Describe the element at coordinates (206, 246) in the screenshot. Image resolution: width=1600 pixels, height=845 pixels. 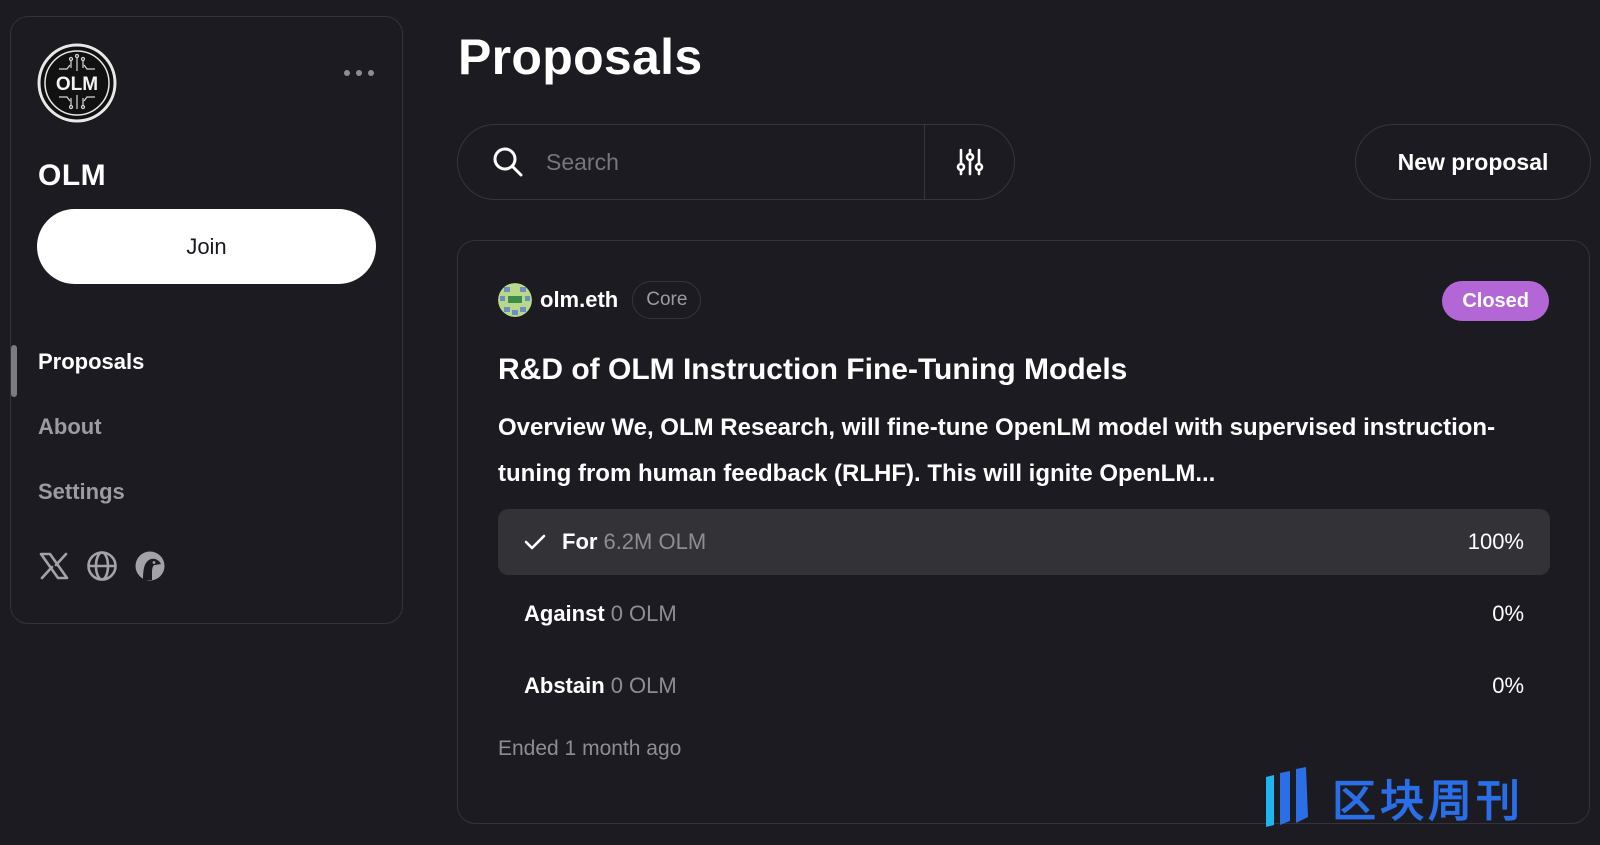
I see `join-button: Join` at that location.